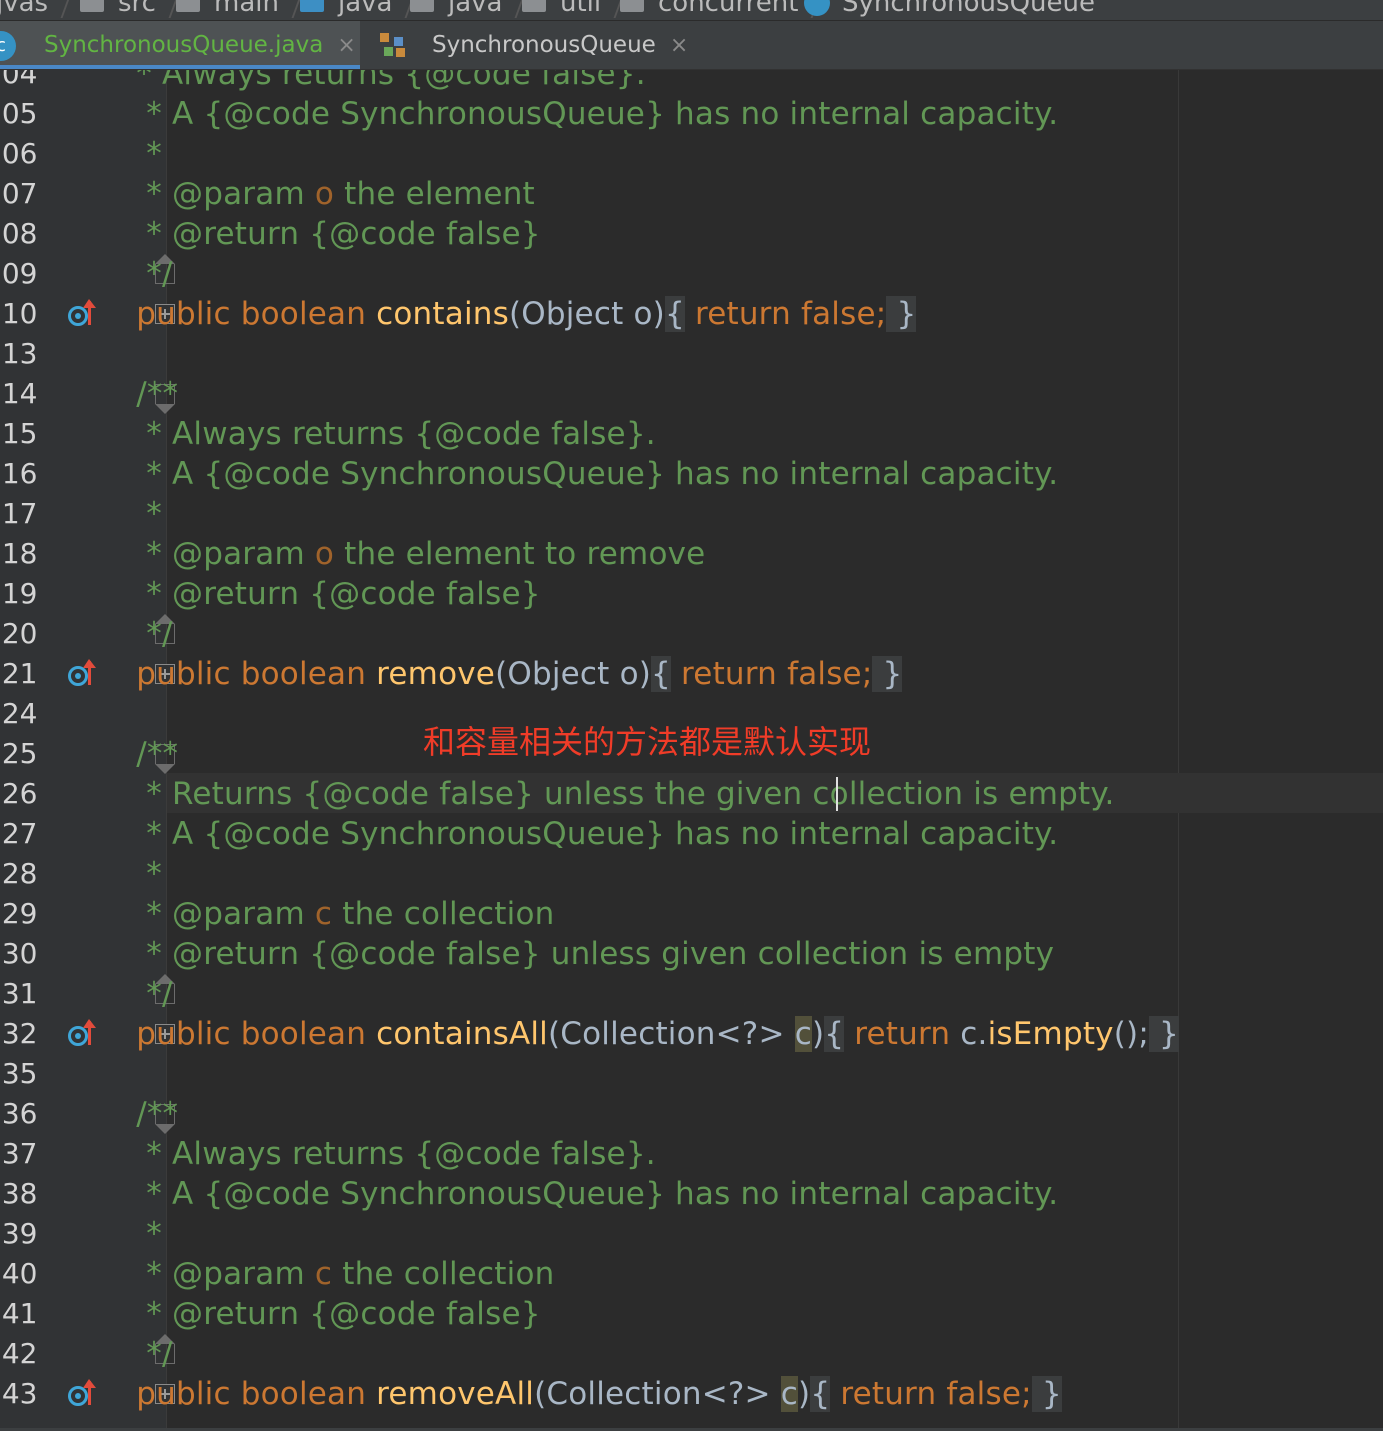  What do you see at coordinates (19, 80) in the screenshot?
I see `line-number: 004` at bounding box center [19, 80].